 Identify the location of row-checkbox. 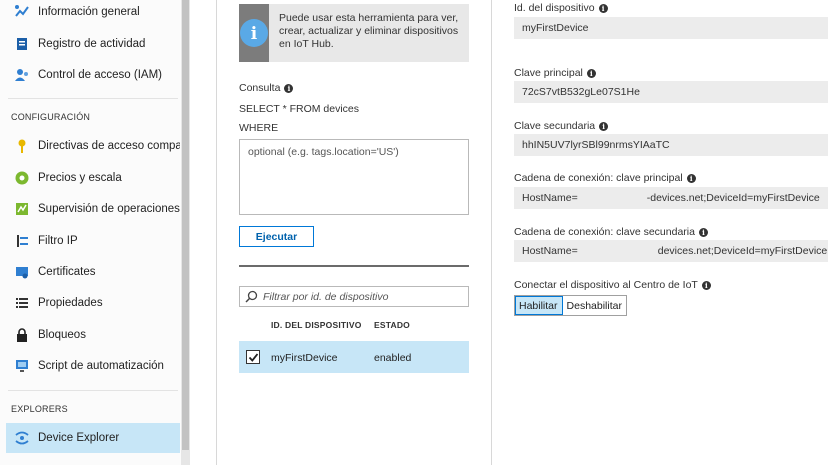
(253, 357).